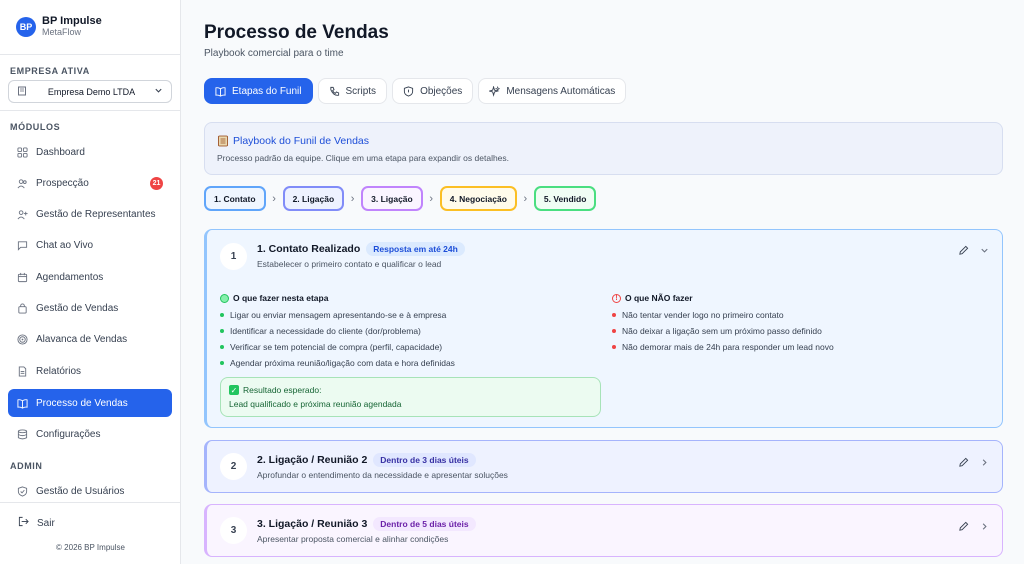  What do you see at coordinates (258, 91) in the screenshot?
I see `tab-etapas-funil: Etapas do Funil` at bounding box center [258, 91].